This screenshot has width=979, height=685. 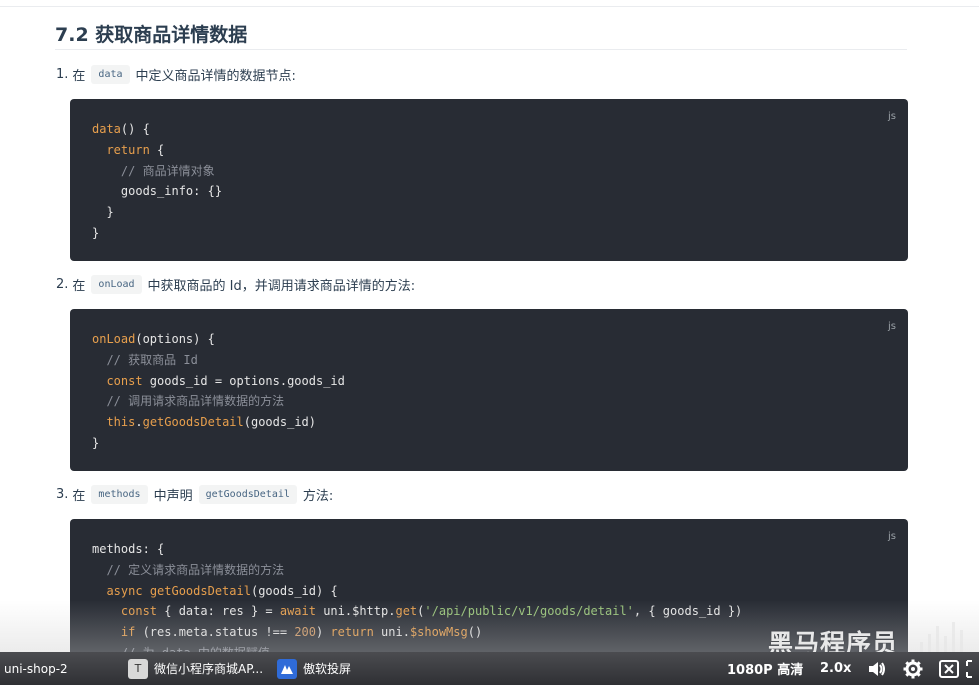 What do you see at coordinates (135, 129) in the screenshot?
I see `code-token: () {` at bounding box center [135, 129].